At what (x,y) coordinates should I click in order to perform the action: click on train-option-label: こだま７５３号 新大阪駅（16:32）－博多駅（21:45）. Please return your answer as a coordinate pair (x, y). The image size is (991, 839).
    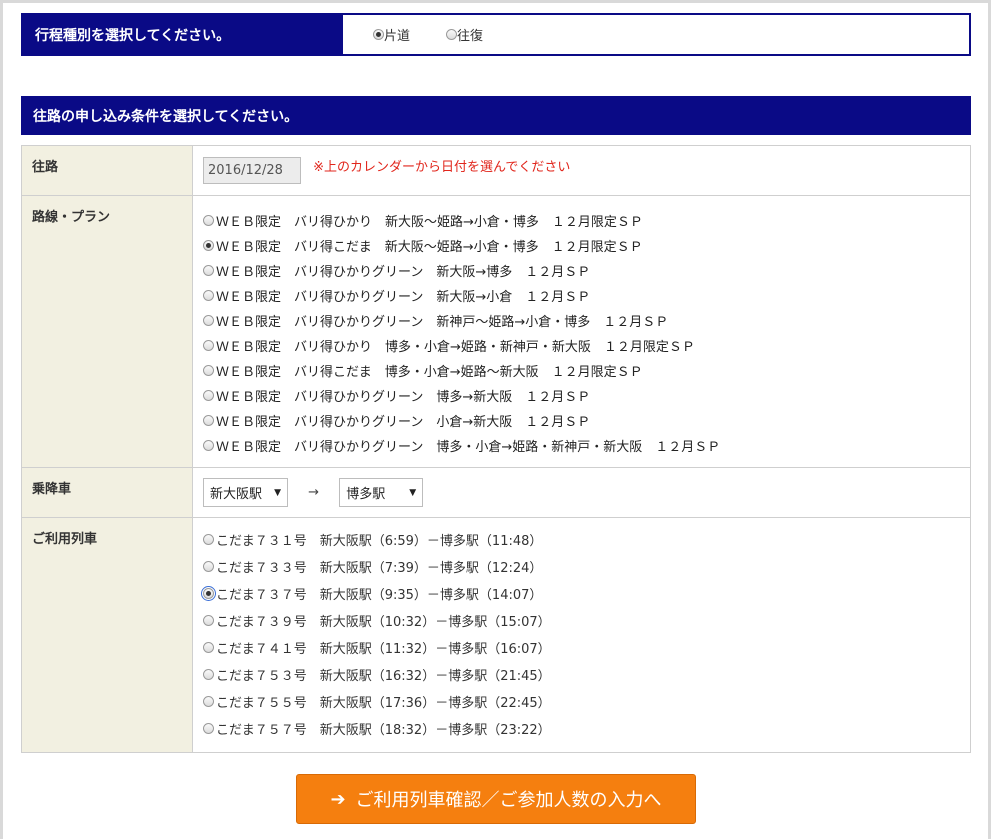
    Looking at the image, I should click on (383, 676).